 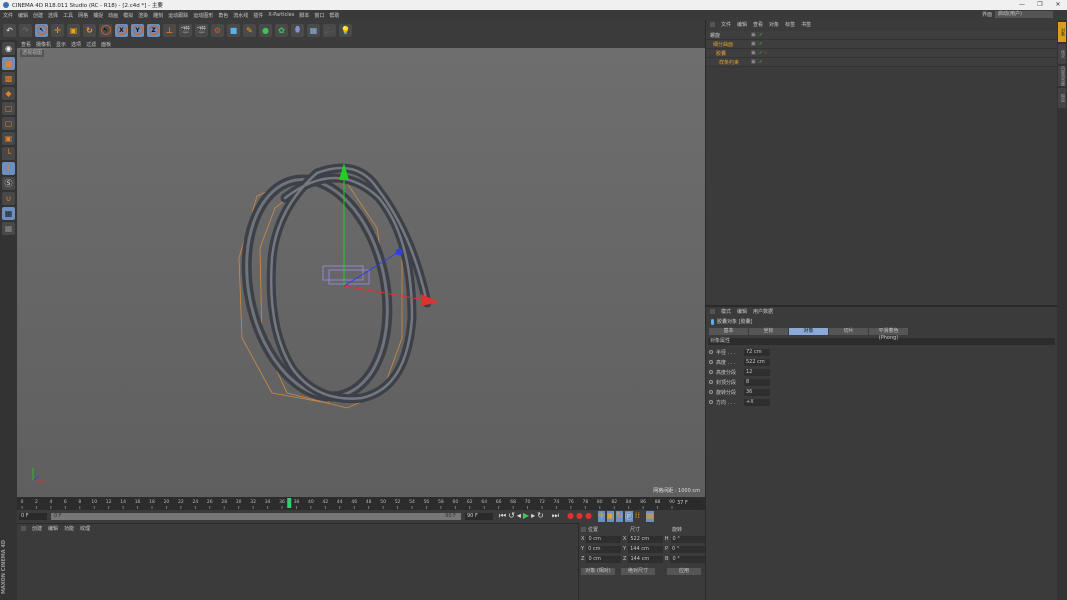 What do you see at coordinates (23, 15) in the screenshot?
I see `menu-item: 编辑` at bounding box center [23, 15].